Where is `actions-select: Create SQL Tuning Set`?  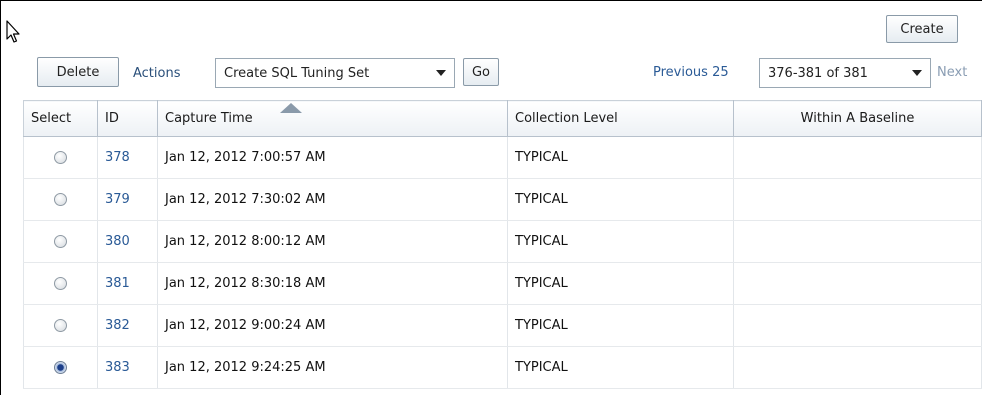
actions-select: Create SQL Tuning Set is located at coordinates (335, 73).